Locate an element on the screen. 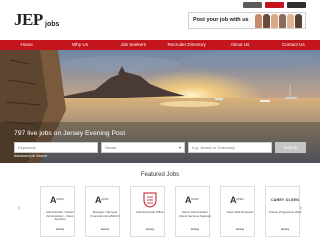 The height and width of the screenshot is (240, 320). job-title: Chief Financial Officer is located at coordinates (150, 212).